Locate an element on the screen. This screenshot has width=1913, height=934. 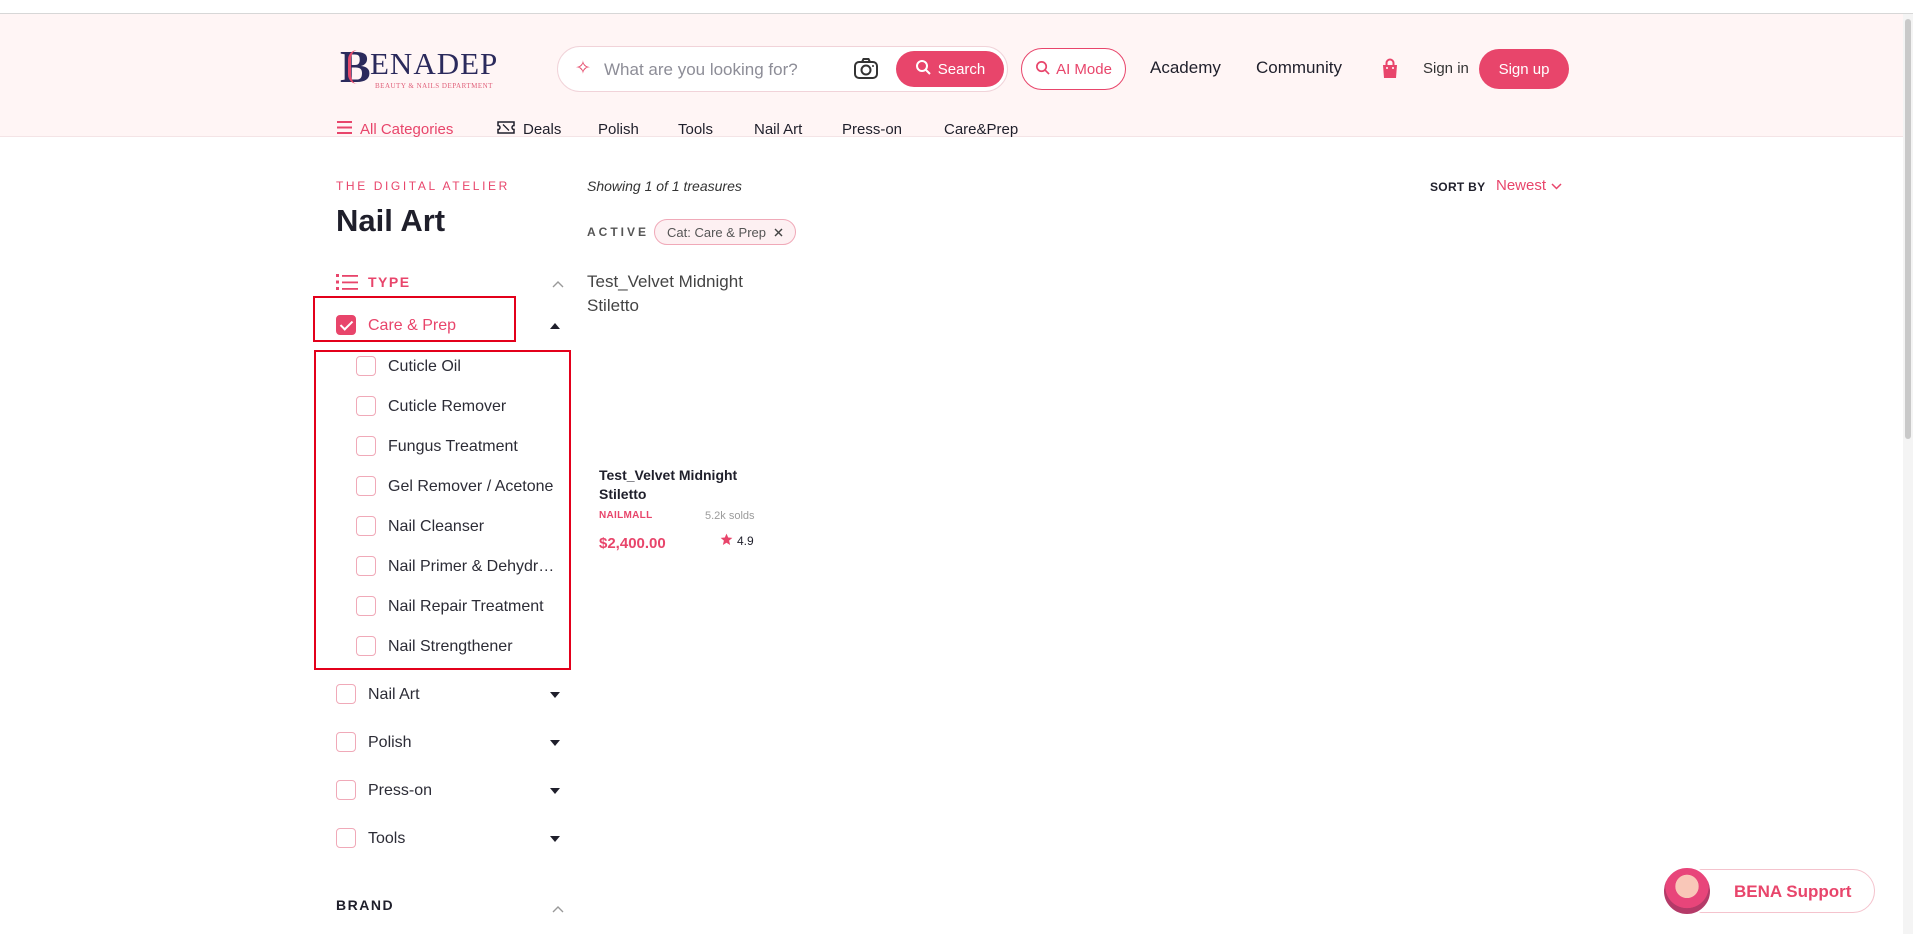
active-filter-chip: Cat: Care & Prep is located at coordinates (725, 232).